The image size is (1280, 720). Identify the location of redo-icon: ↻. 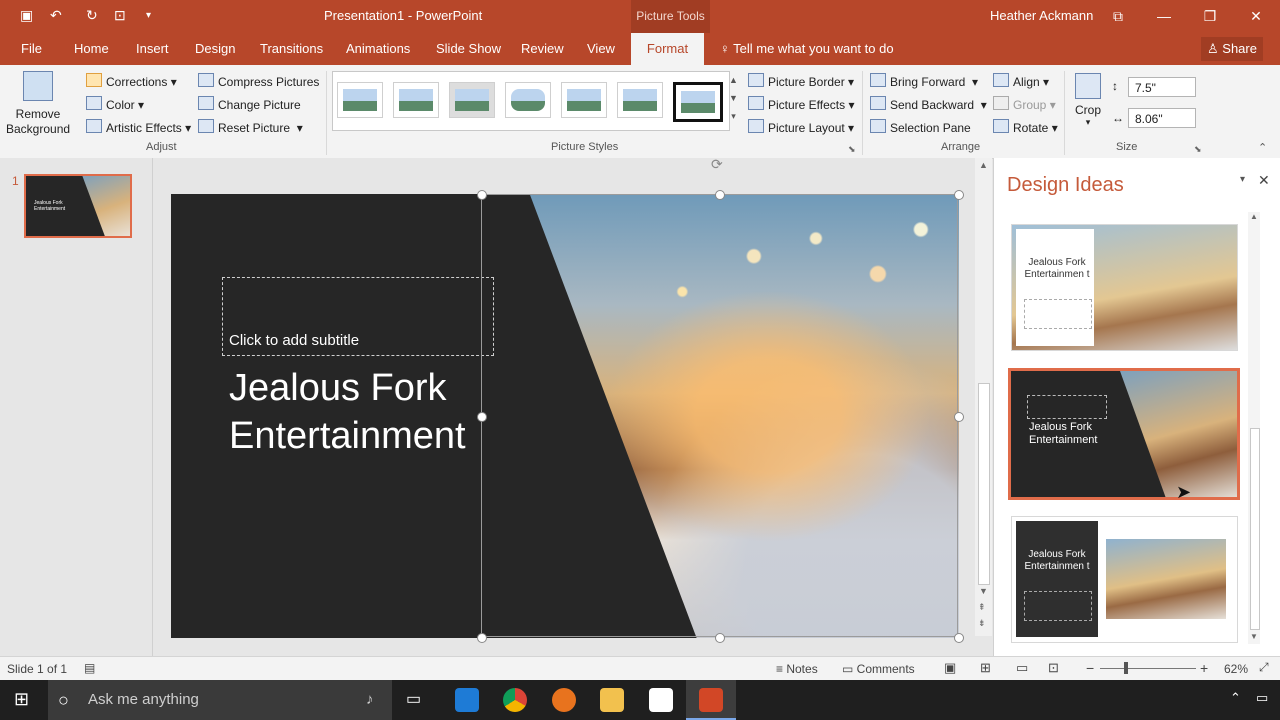
(92, 15).